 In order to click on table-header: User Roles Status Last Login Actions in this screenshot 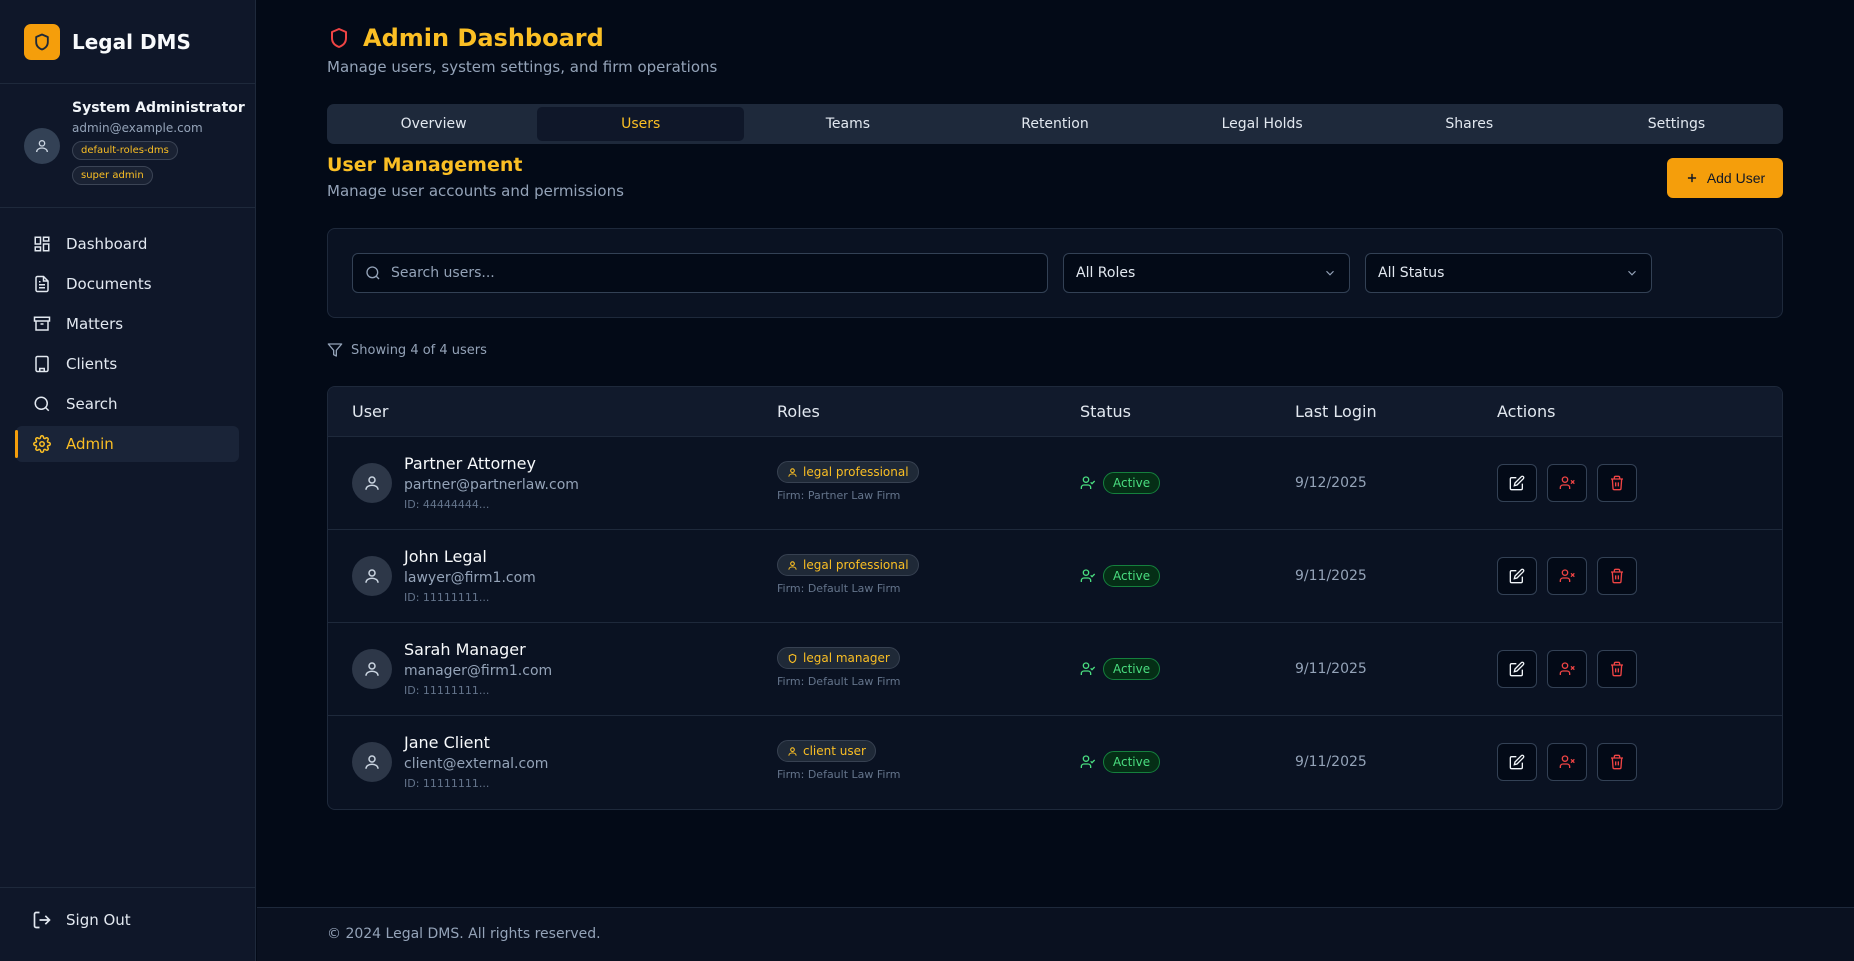, I will do `click(1055, 412)`.